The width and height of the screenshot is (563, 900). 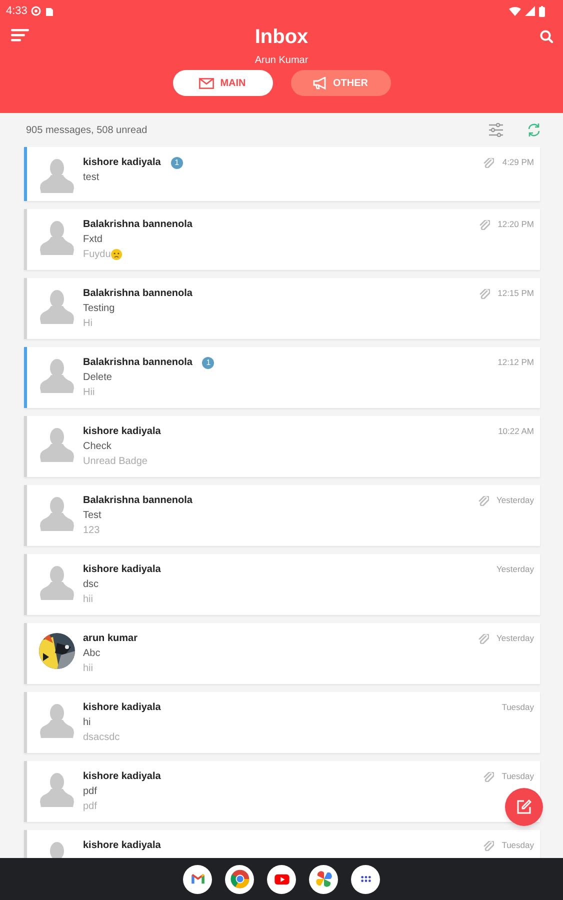 I want to click on account-name: Arun Kumar, so click(x=281, y=61).